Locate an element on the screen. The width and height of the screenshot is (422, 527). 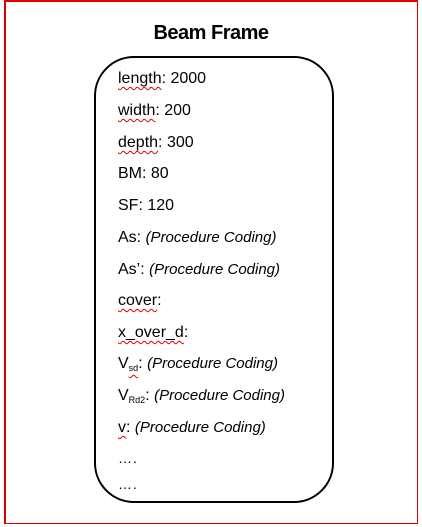
field-subscript: Rd2 is located at coordinates (137, 400).